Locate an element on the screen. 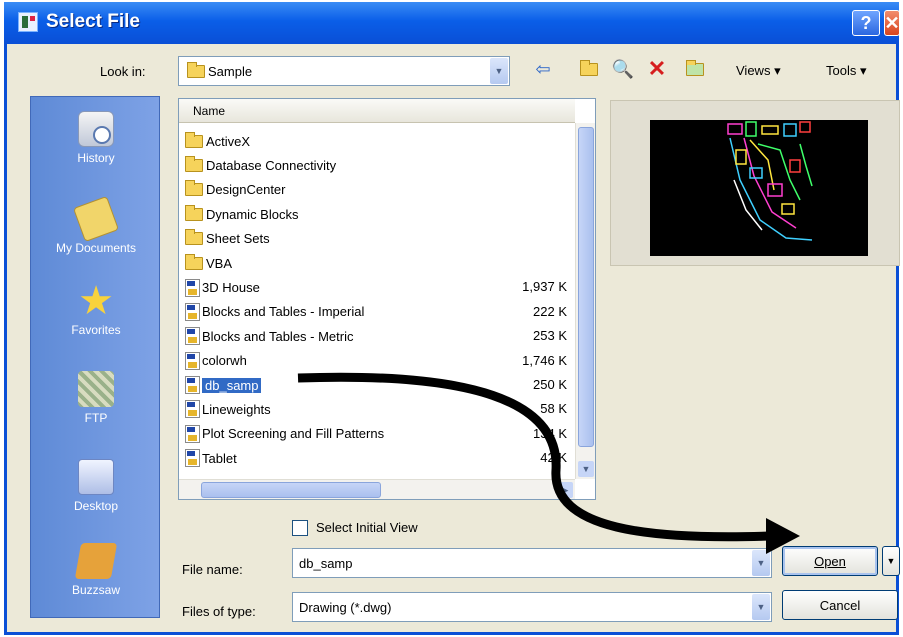 The width and height of the screenshot is (903, 637). tools-menu: Tools ▾ is located at coordinates (846, 71).